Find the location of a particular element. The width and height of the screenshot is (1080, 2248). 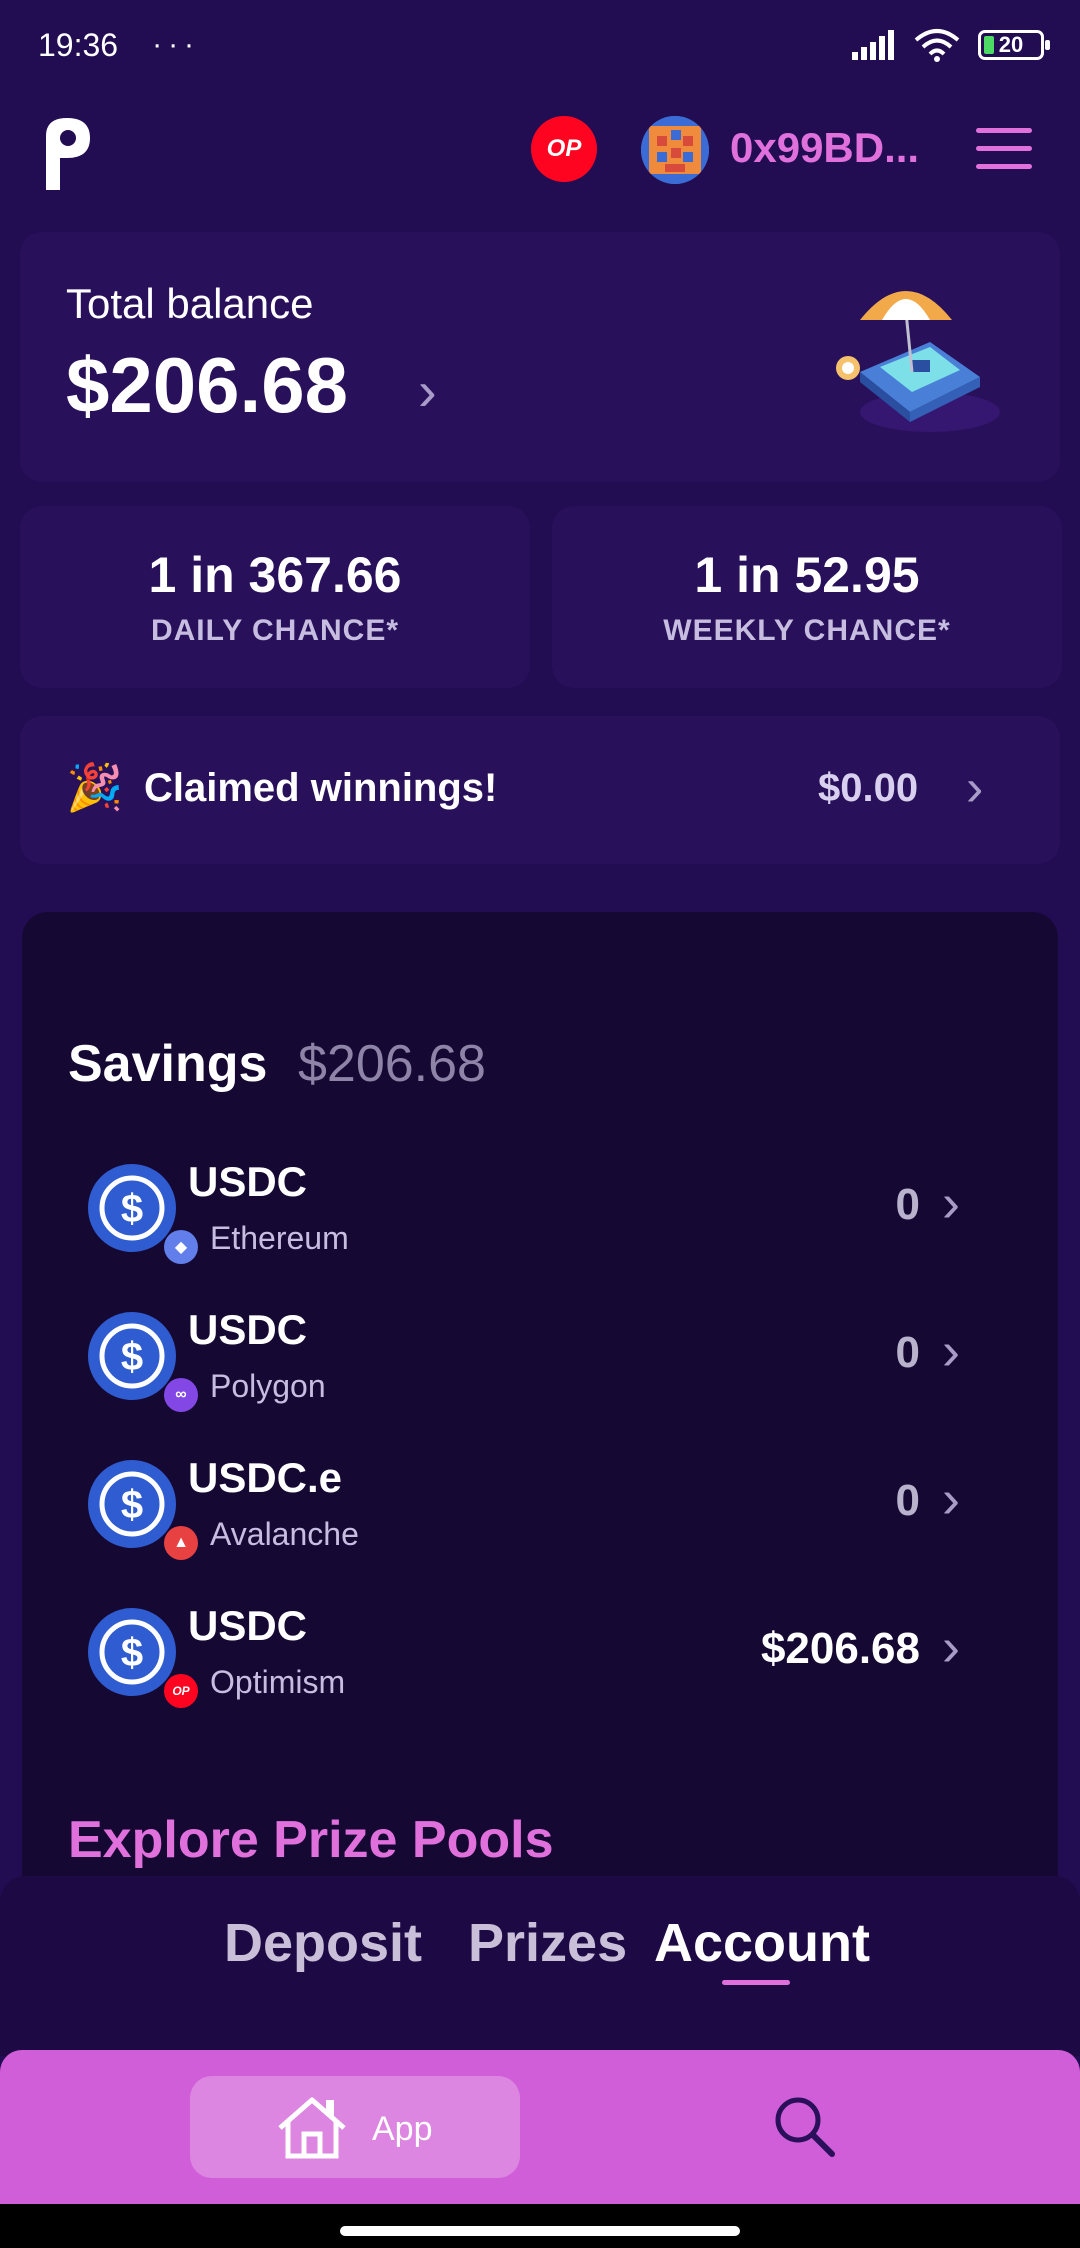

avatar is located at coordinates (675, 150).